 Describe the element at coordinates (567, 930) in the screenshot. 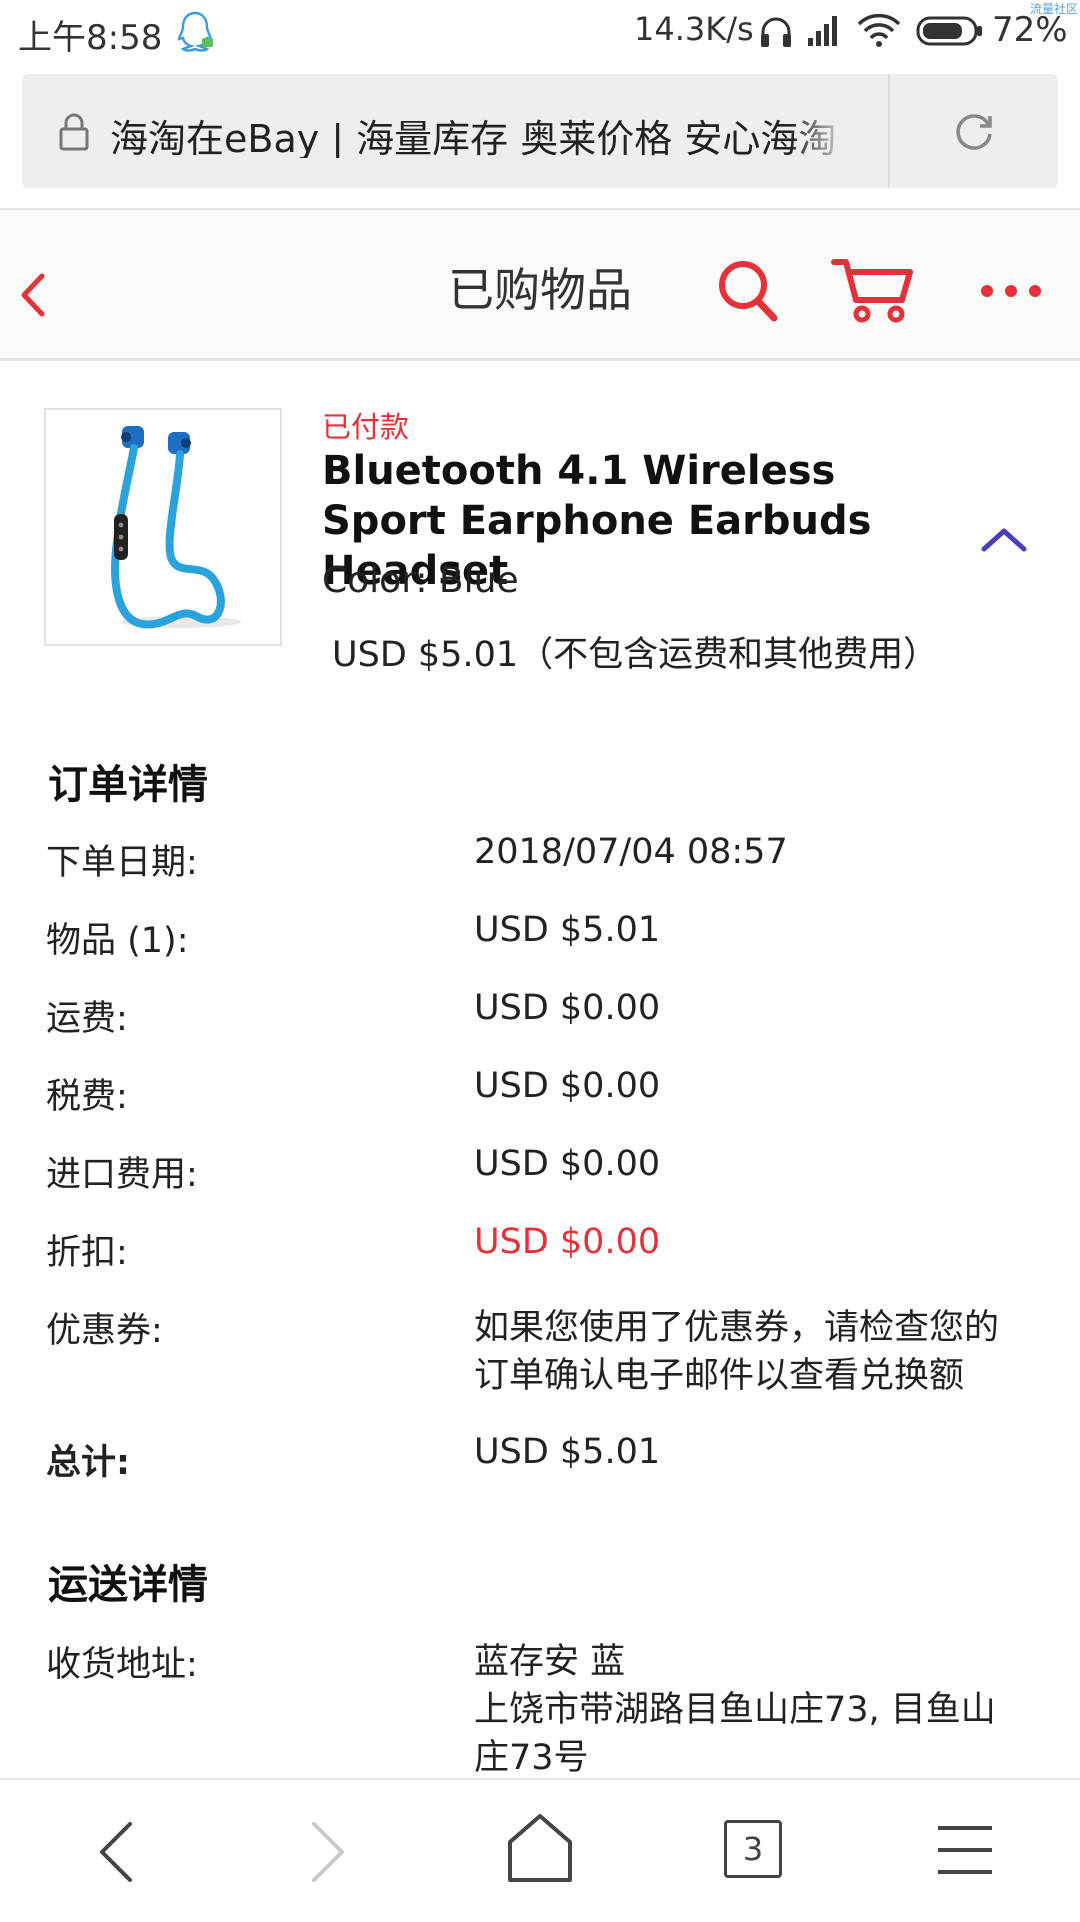

I see `items-value: USD $5.01` at that location.